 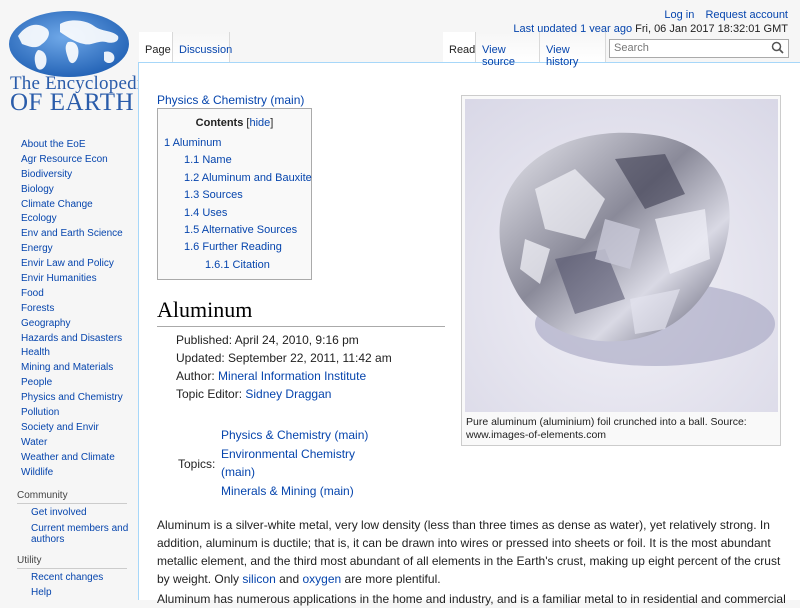 What do you see at coordinates (679, 15) in the screenshot?
I see `login-link: Log in` at bounding box center [679, 15].